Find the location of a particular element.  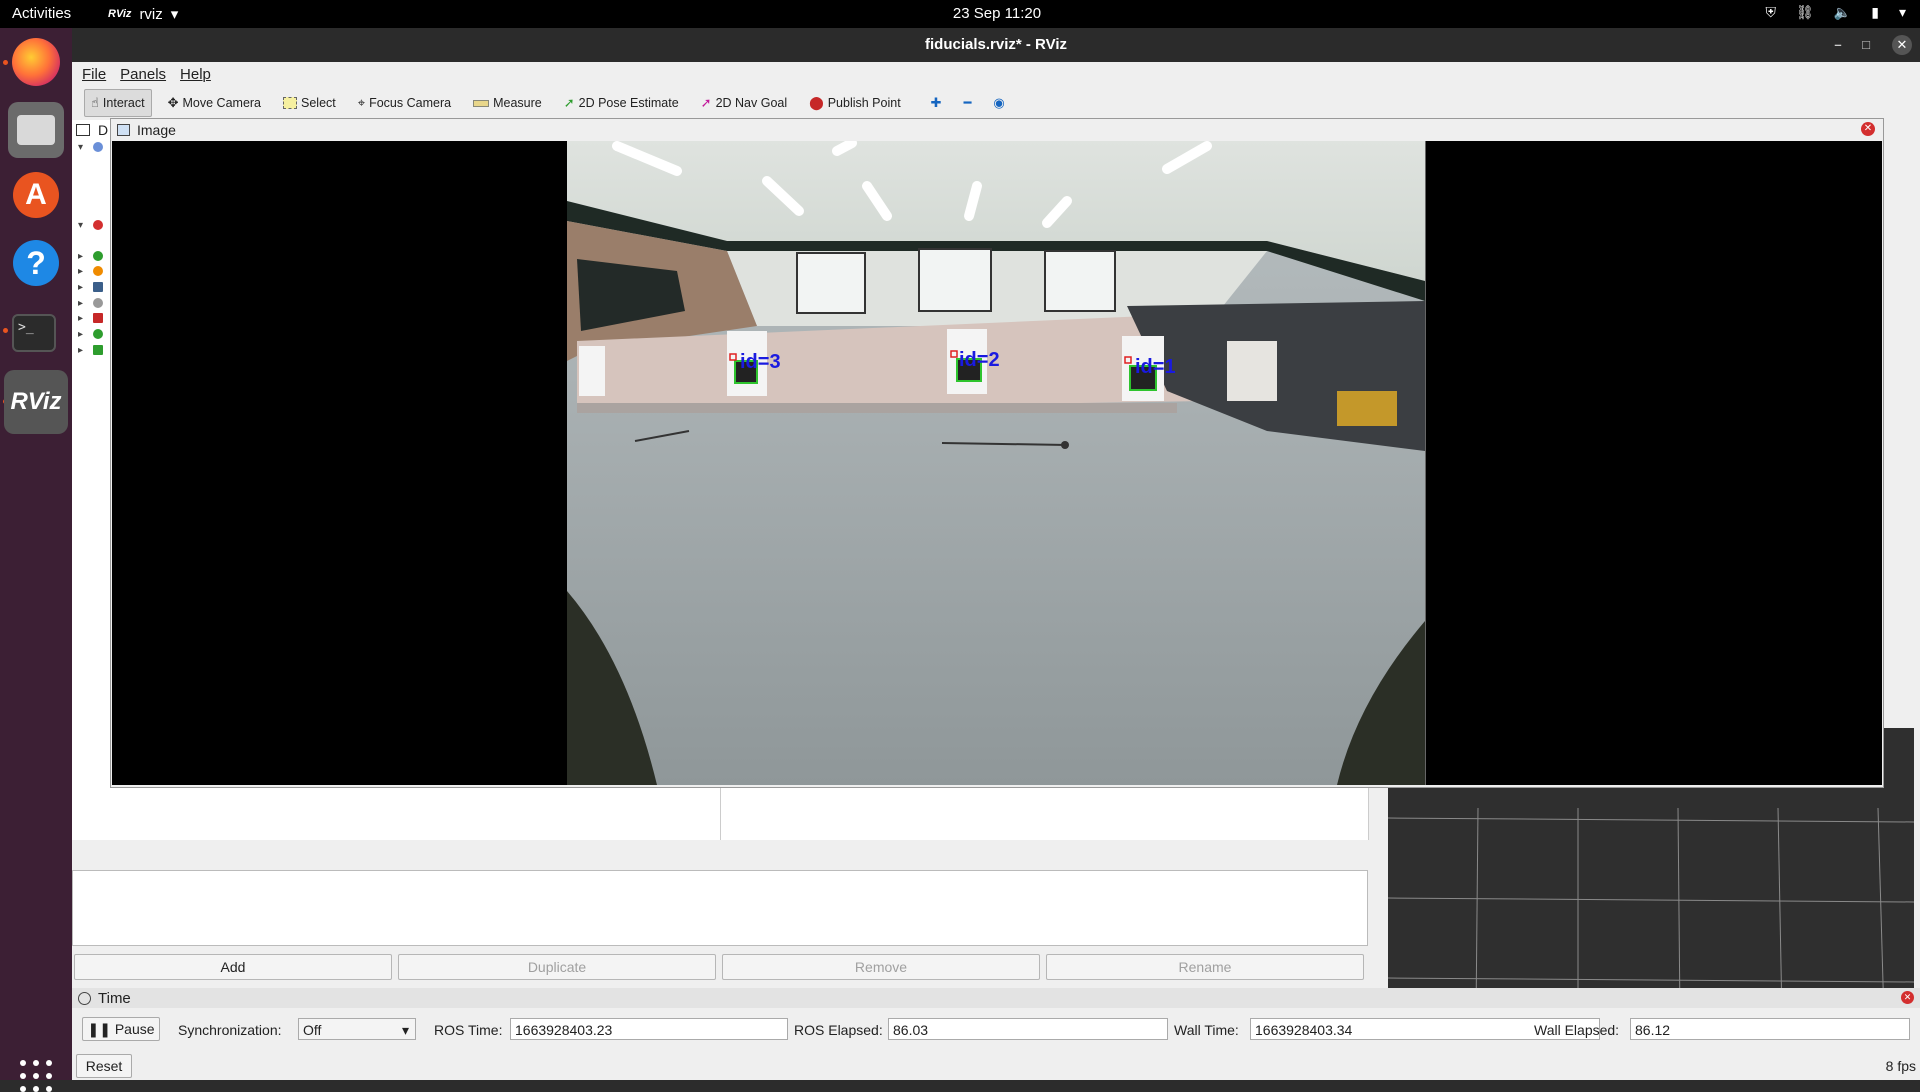

firefox-icon is located at coordinates (36, 62).